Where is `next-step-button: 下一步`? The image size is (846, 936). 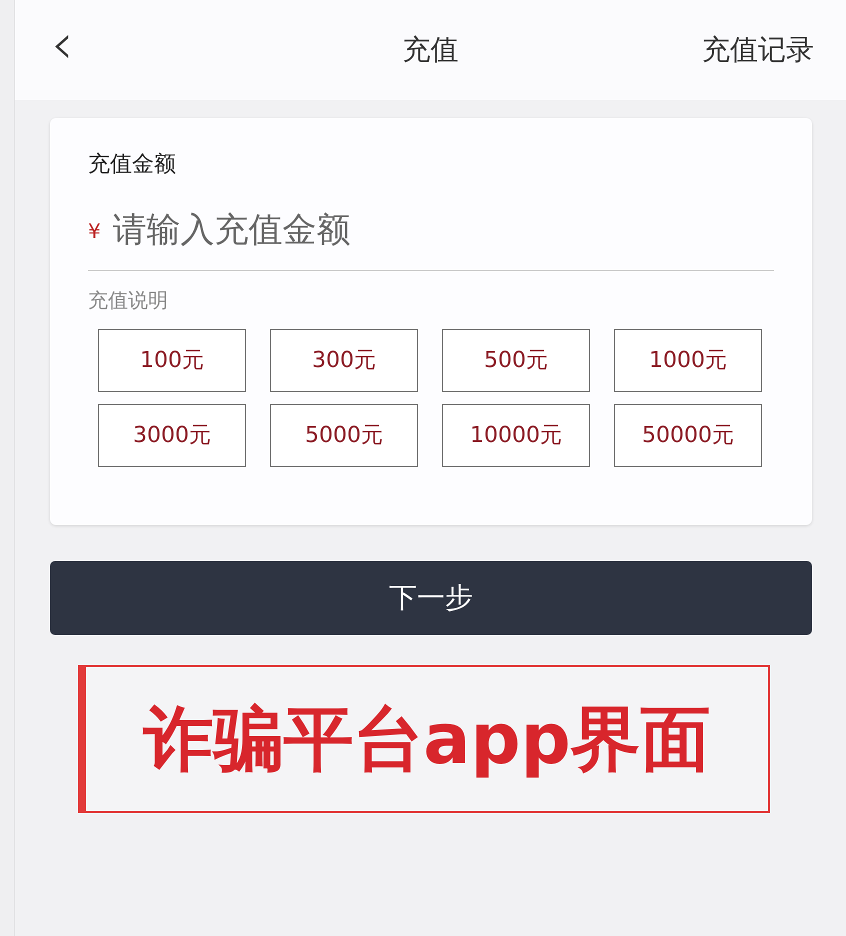
next-step-button: 下一步 is located at coordinates (431, 598).